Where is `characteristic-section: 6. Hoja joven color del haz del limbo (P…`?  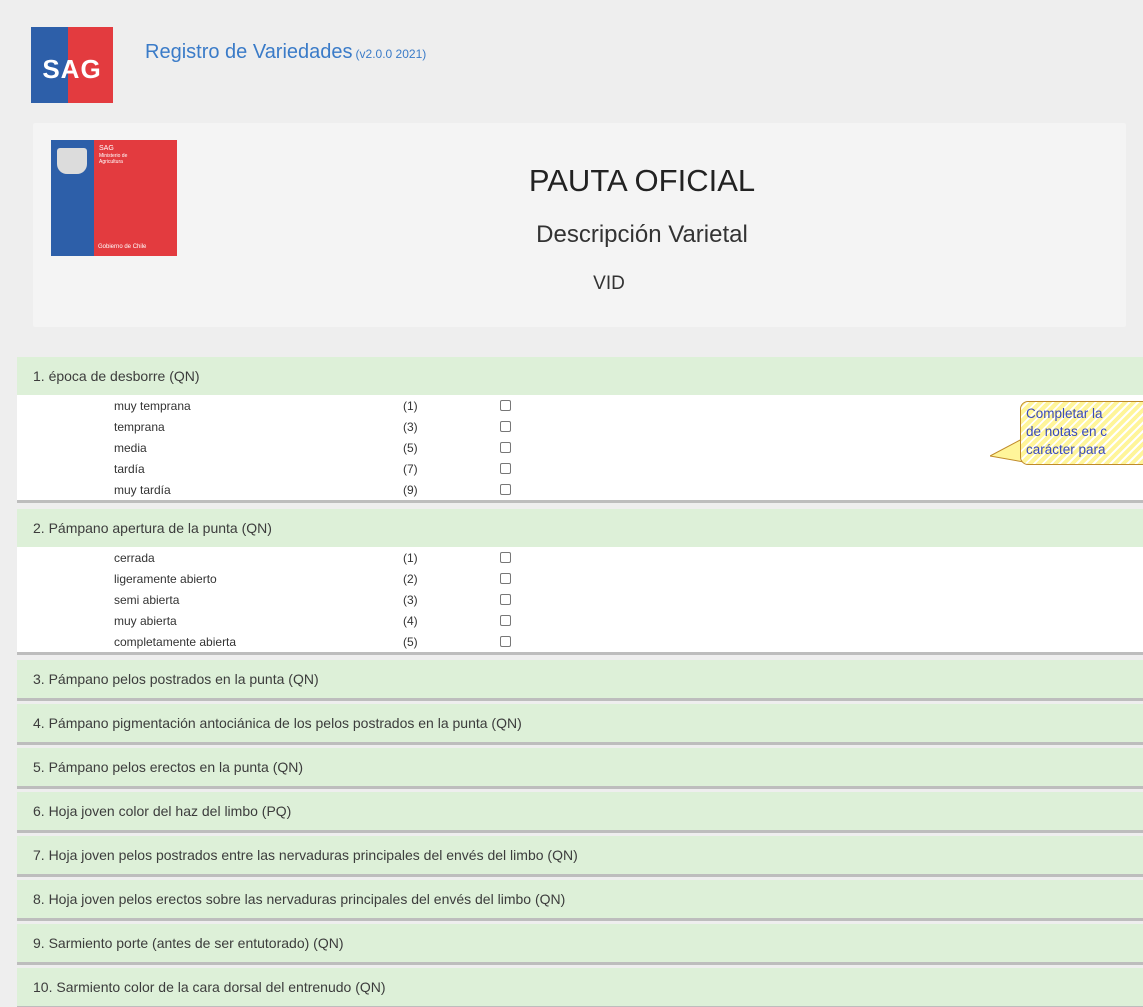 characteristic-section: 6. Hoja joven color del haz del limbo (P… is located at coordinates (580, 812).